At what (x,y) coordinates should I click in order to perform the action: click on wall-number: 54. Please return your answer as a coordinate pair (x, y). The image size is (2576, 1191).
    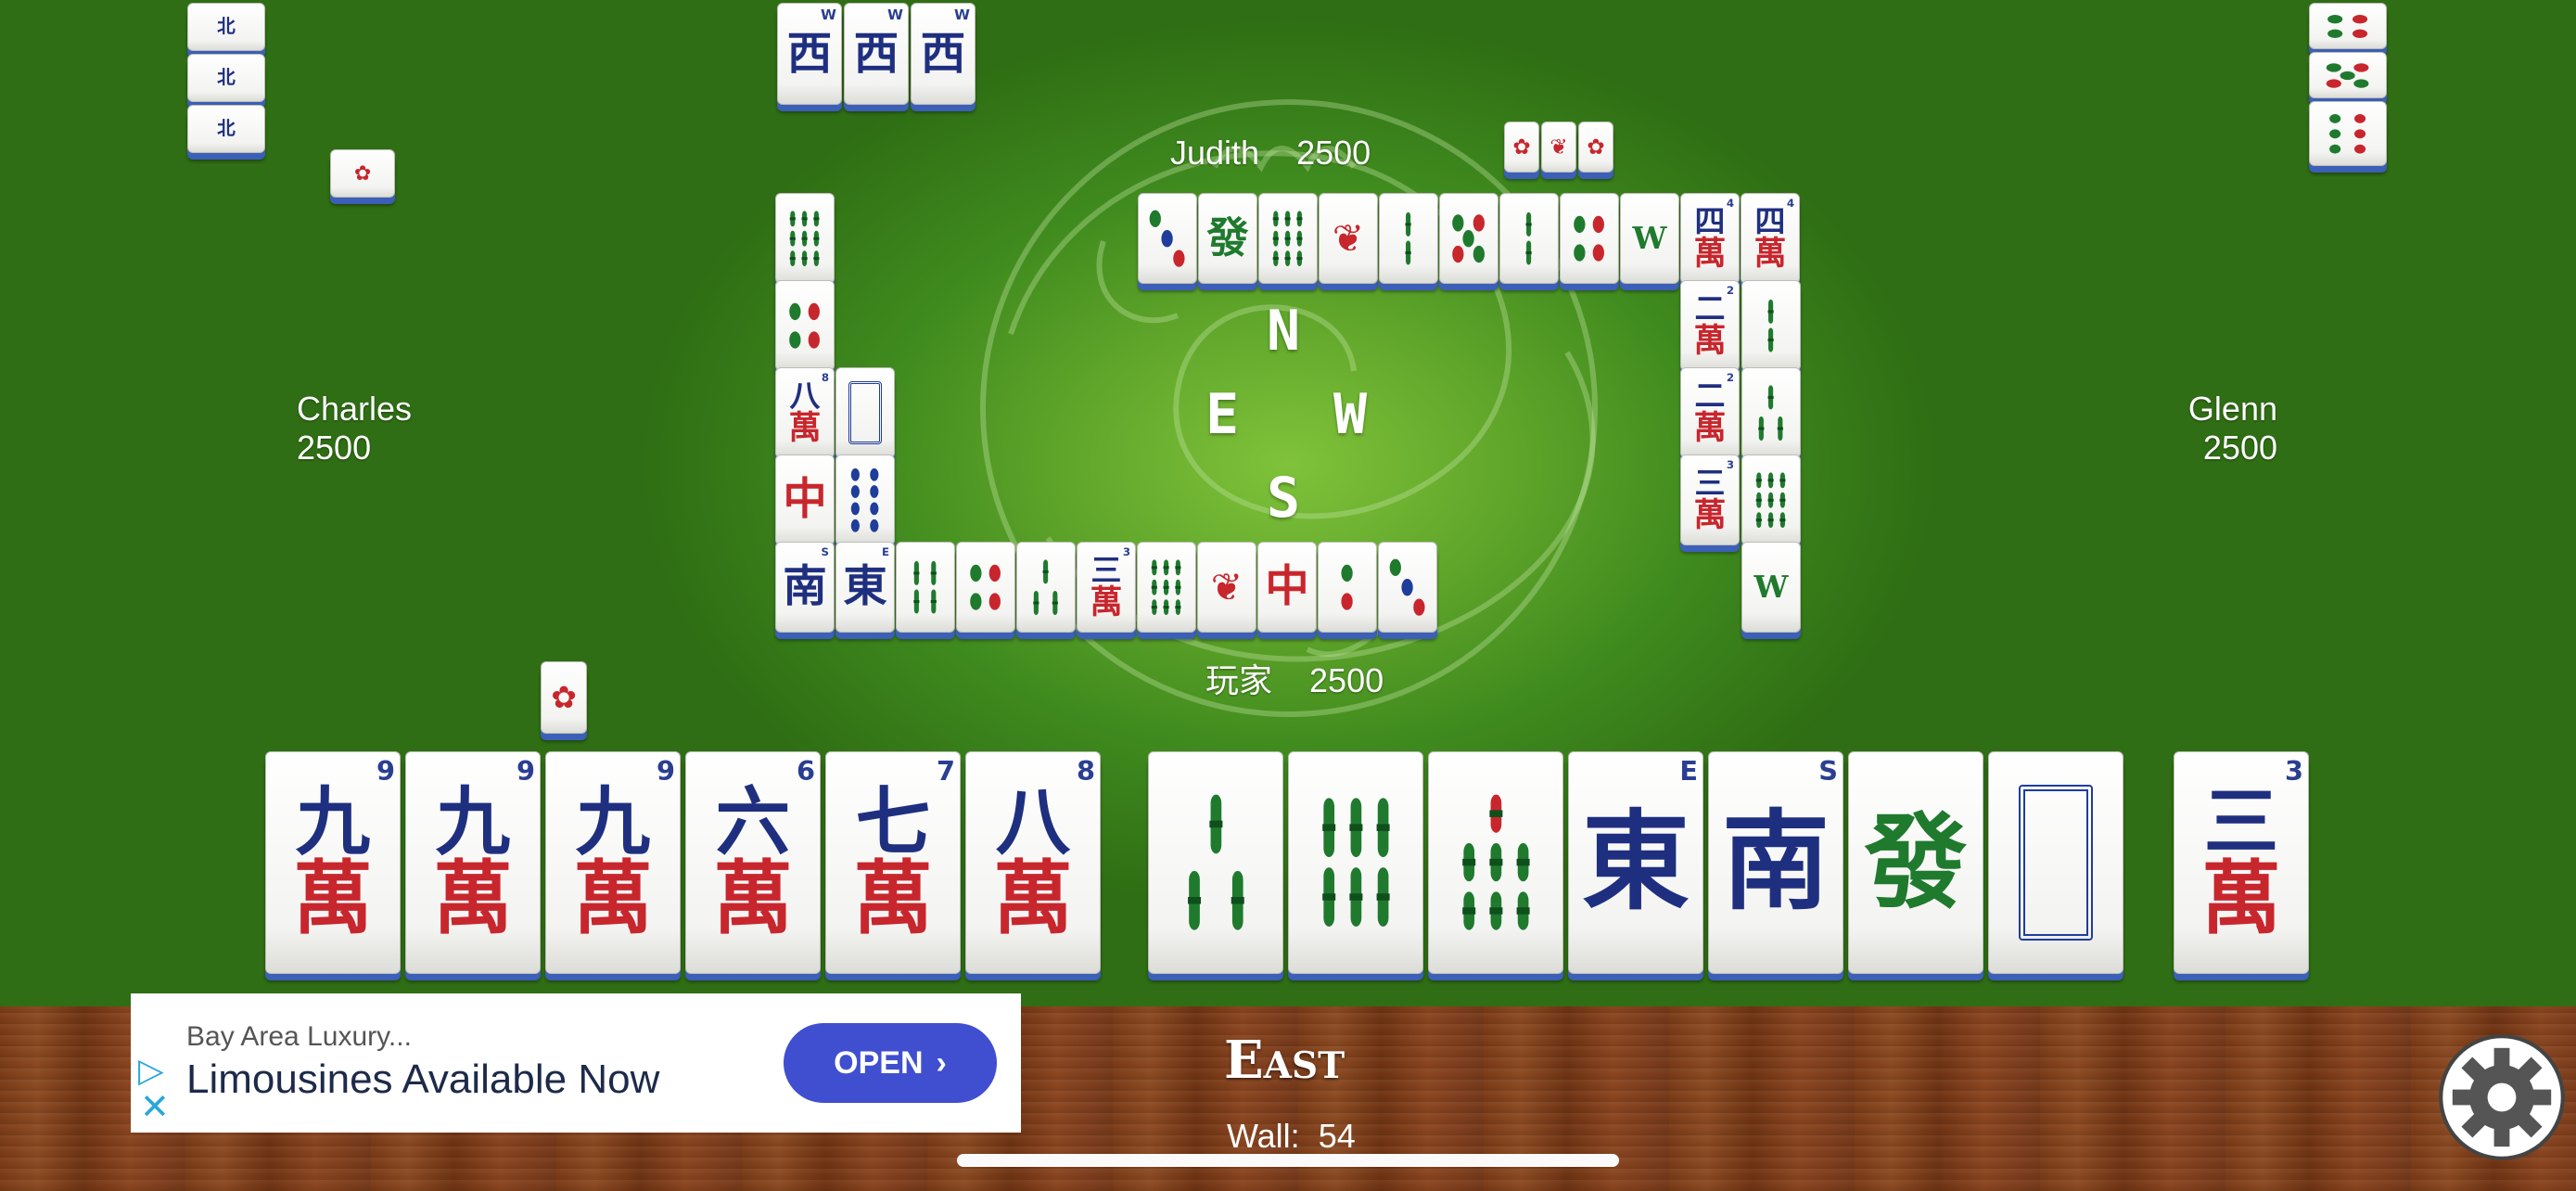
    Looking at the image, I should click on (1337, 1136).